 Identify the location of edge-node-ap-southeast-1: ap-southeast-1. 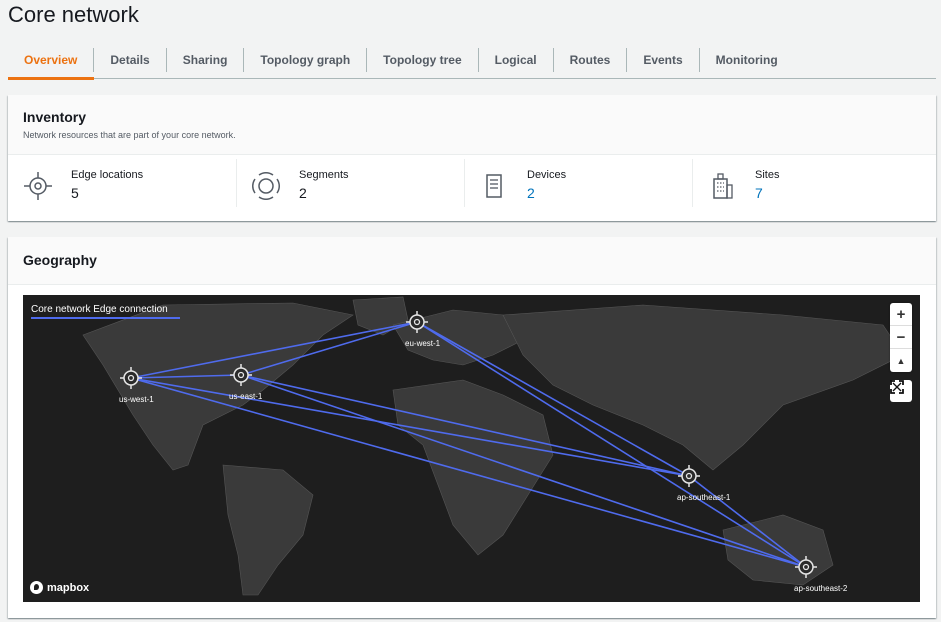
(704, 483).